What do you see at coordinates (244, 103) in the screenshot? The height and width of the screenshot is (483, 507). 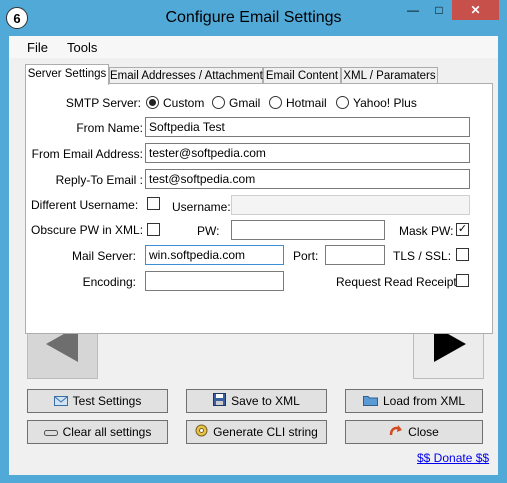 I see `smtp-gmail-label: Gmail` at bounding box center [244, 103].